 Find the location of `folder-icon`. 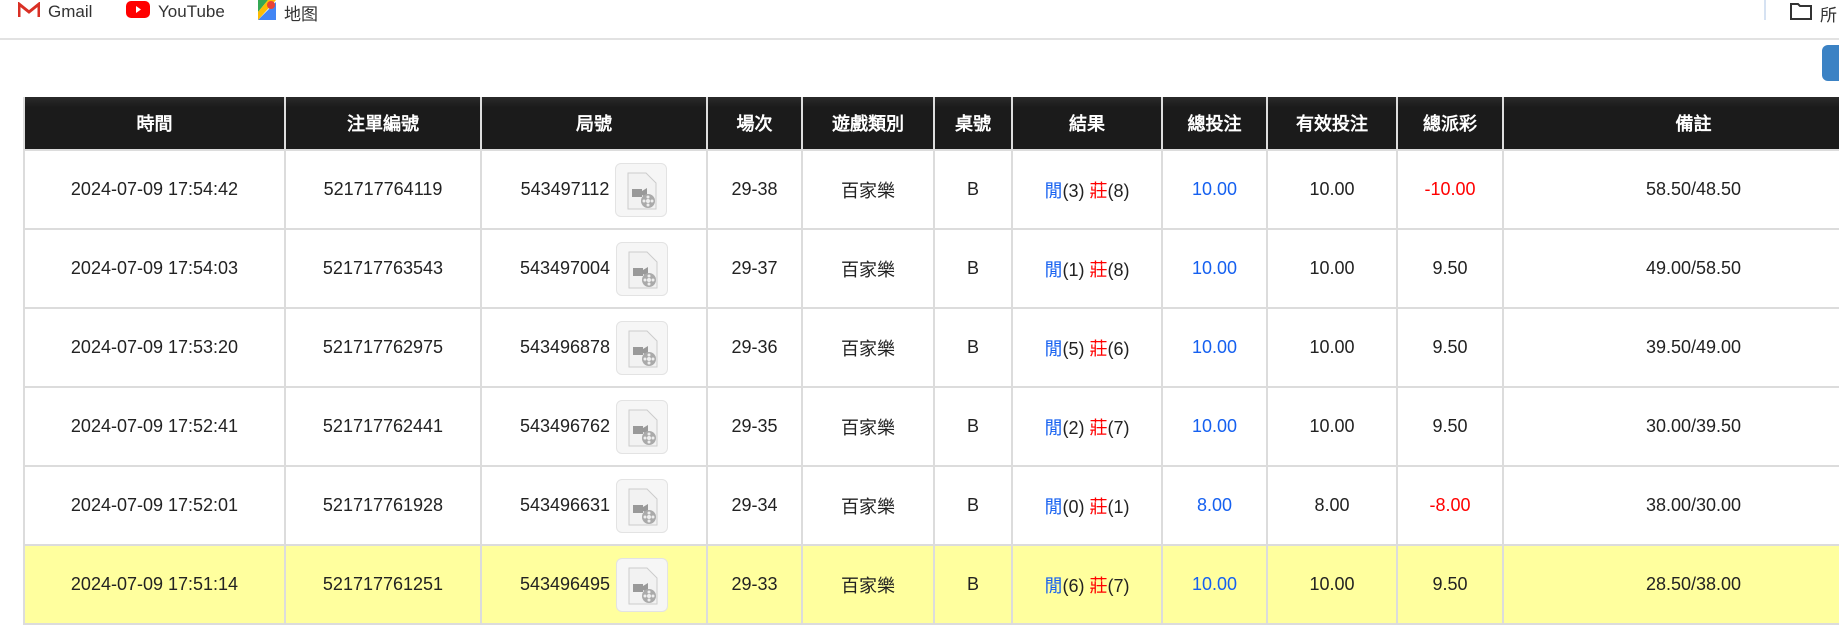

folder-icon is located at coordinates (1801, 13).